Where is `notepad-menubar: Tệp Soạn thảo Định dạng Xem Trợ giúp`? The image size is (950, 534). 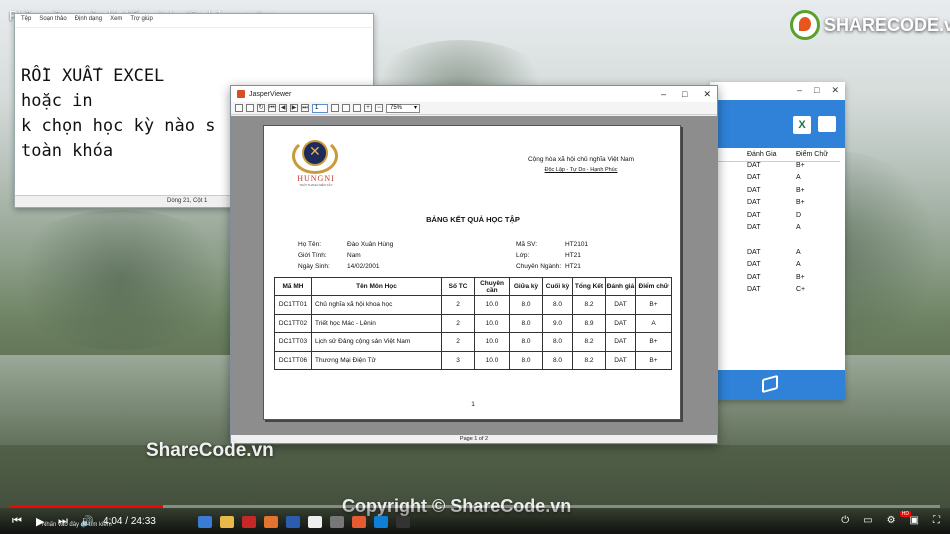
notepad-menubar: Tệp Soạn thảo Định dạng Xem Trợ giúp is located at coordinates (194, 21).